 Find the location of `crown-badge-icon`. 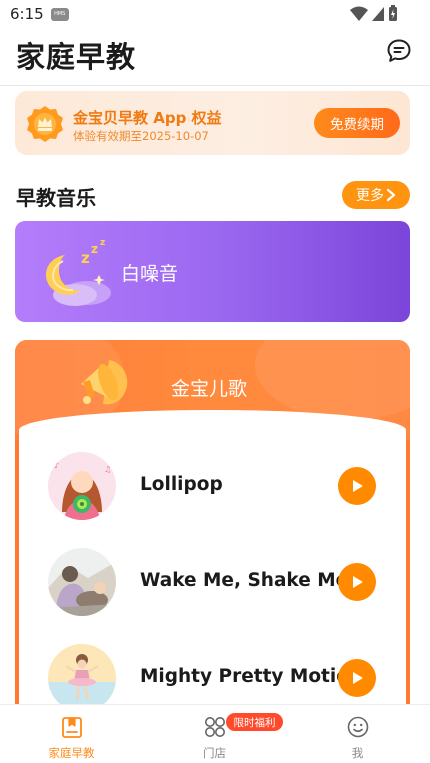

crown-badge-icon is located at coordinates (45, 124).